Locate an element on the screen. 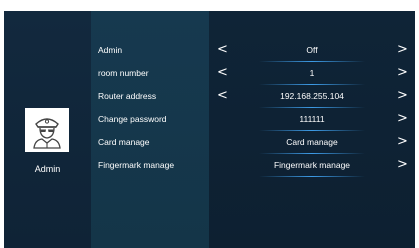 This screenshot has width=419, height=248. room-number-value: 1 is located at coordinates (312, 73).